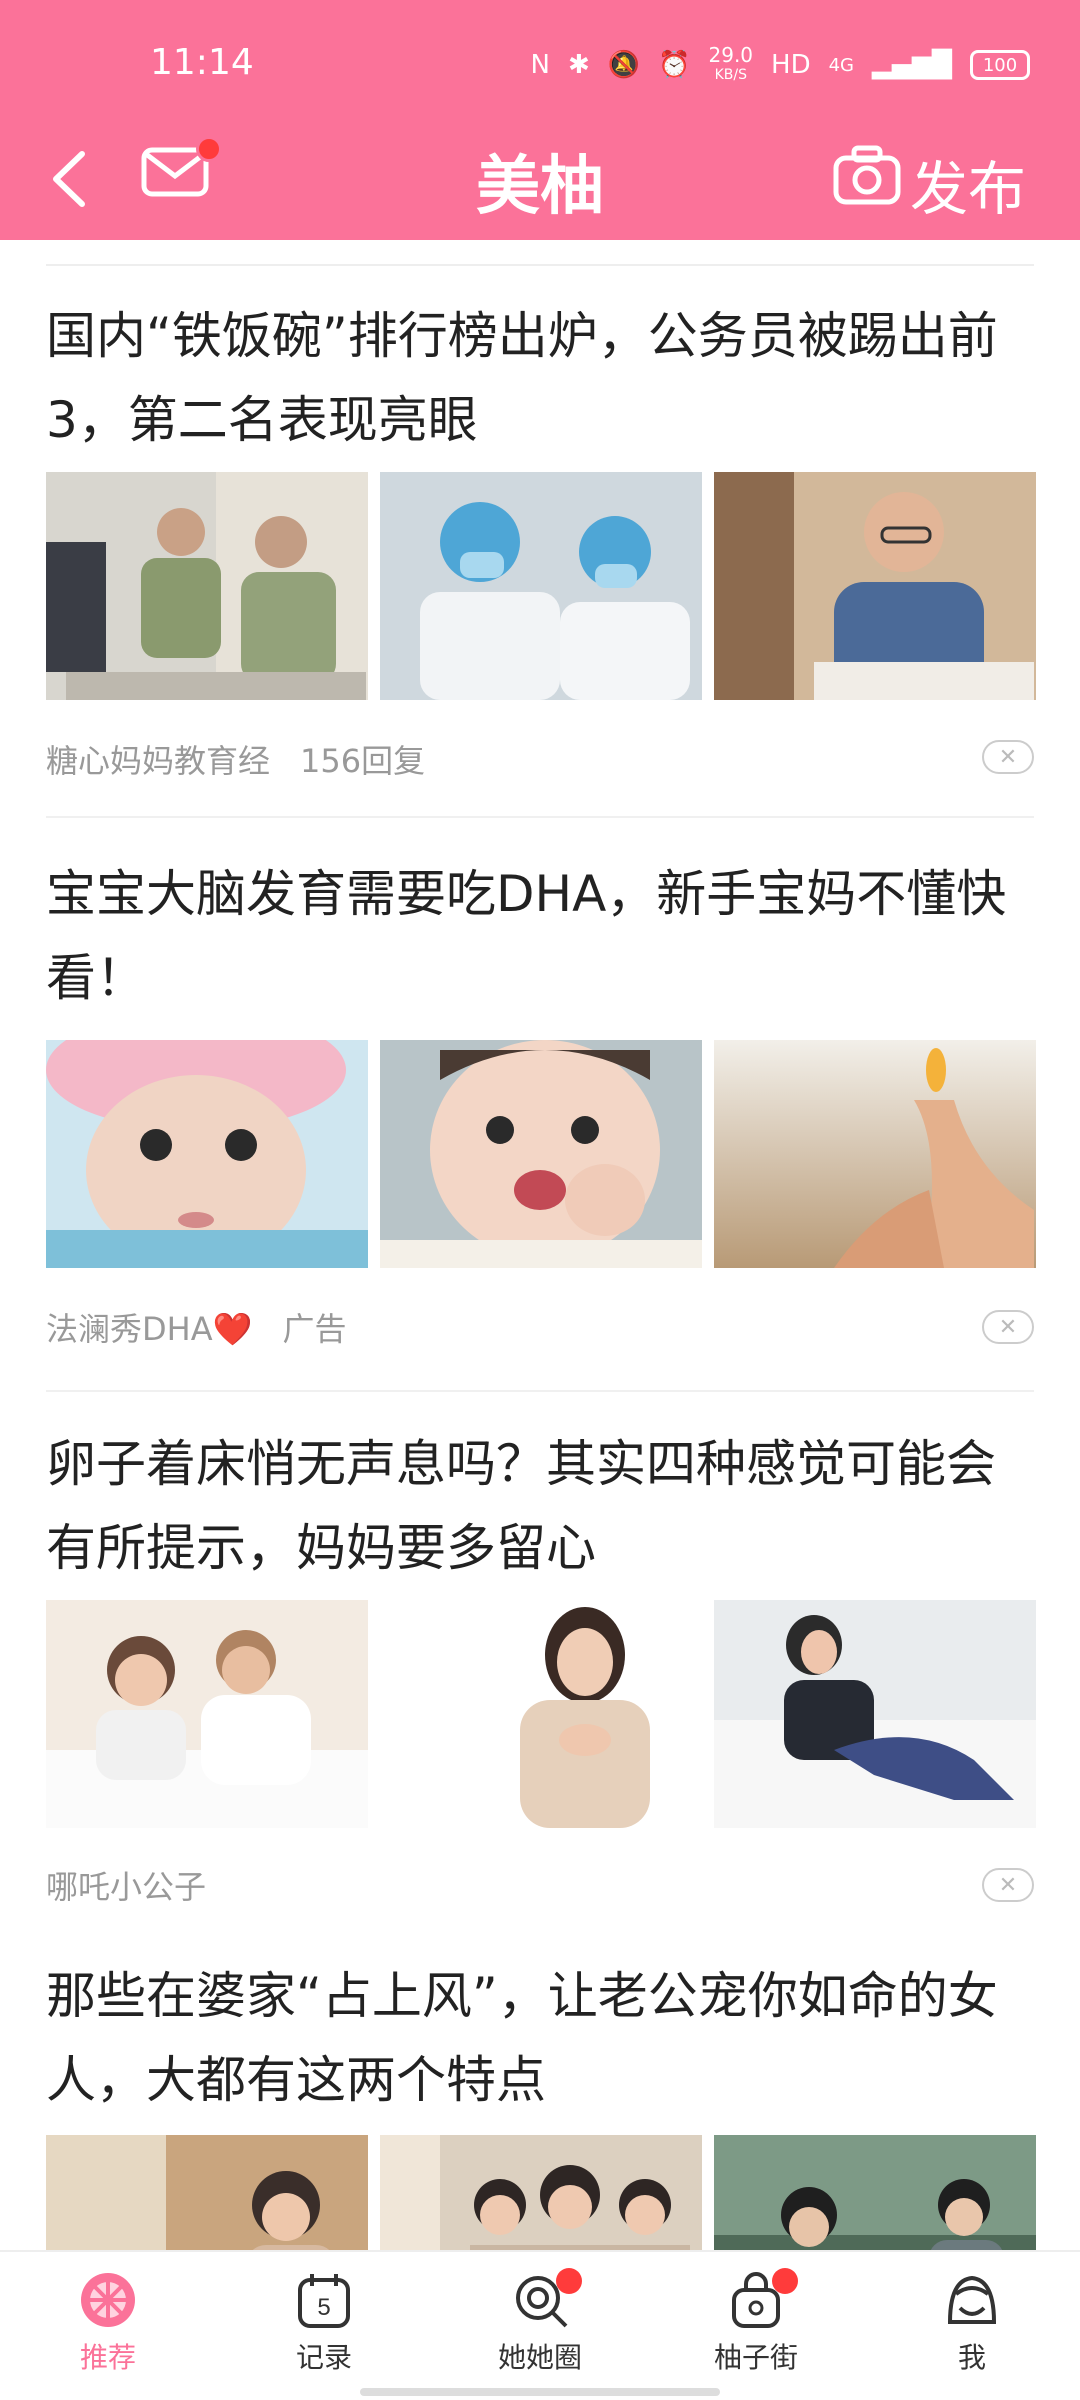  What do you see at coordinates (674, 65) in the screenshot?
I see `alarm-icon: ⏰` at bounding box center [674, 65].